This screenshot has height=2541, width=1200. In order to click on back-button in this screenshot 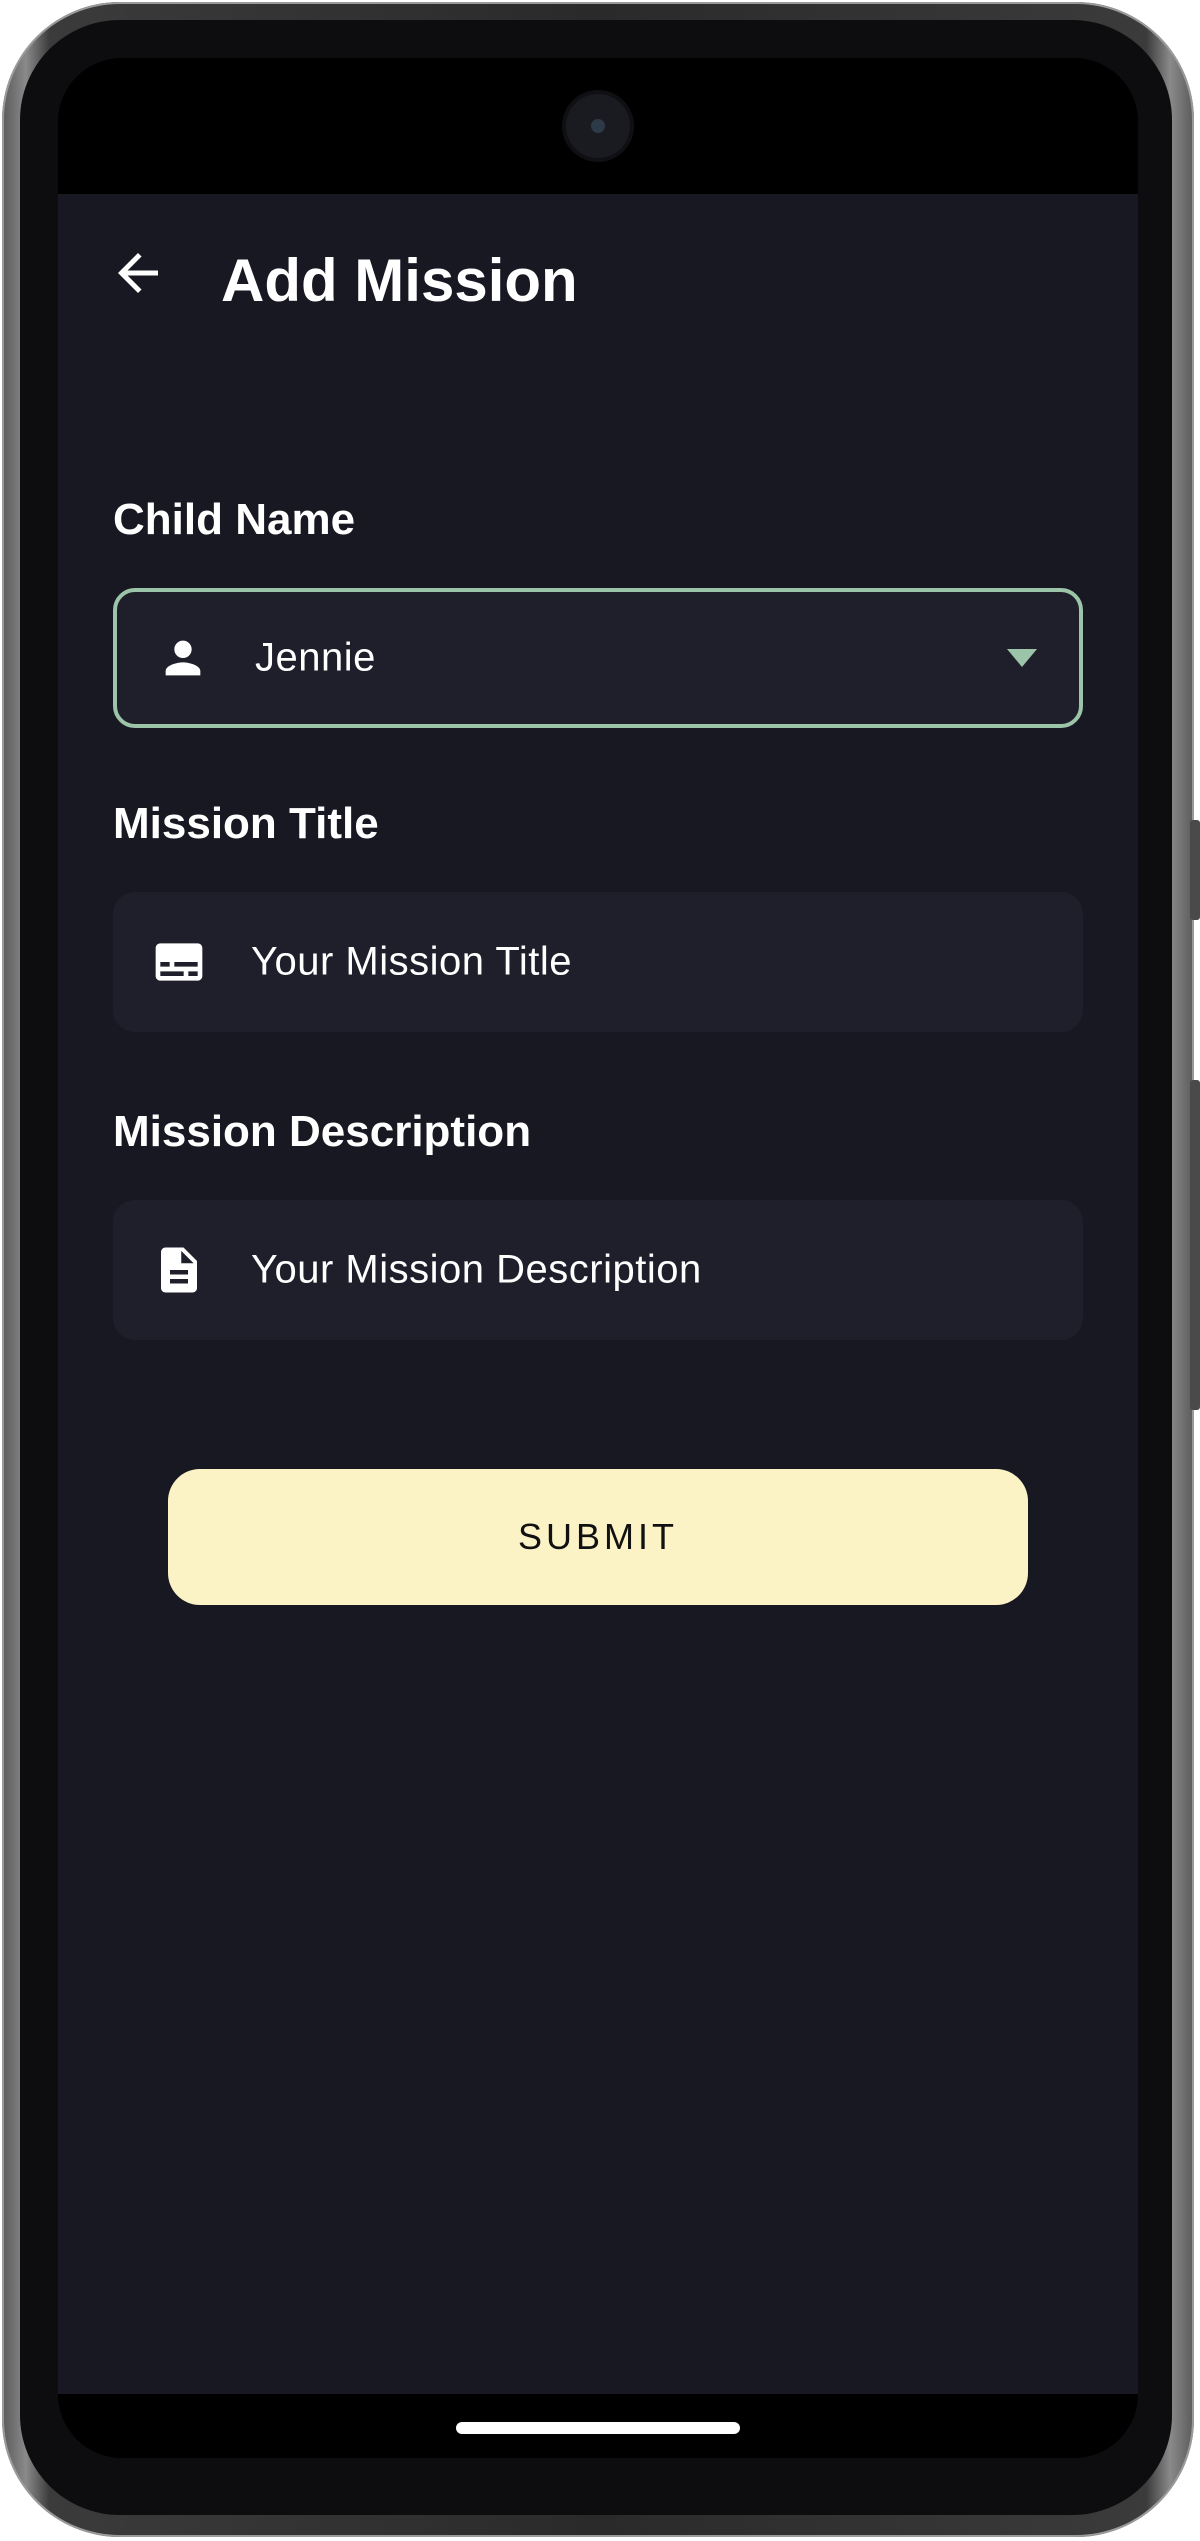, I will do `click(138, 273)`.